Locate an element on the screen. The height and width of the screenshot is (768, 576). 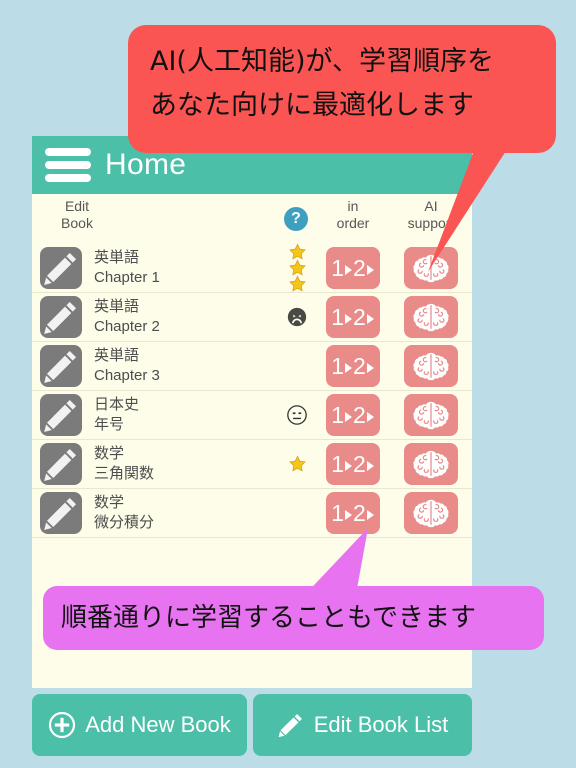
table-row: 数学微分積分 1 2 is located at coordinates (252, 513).